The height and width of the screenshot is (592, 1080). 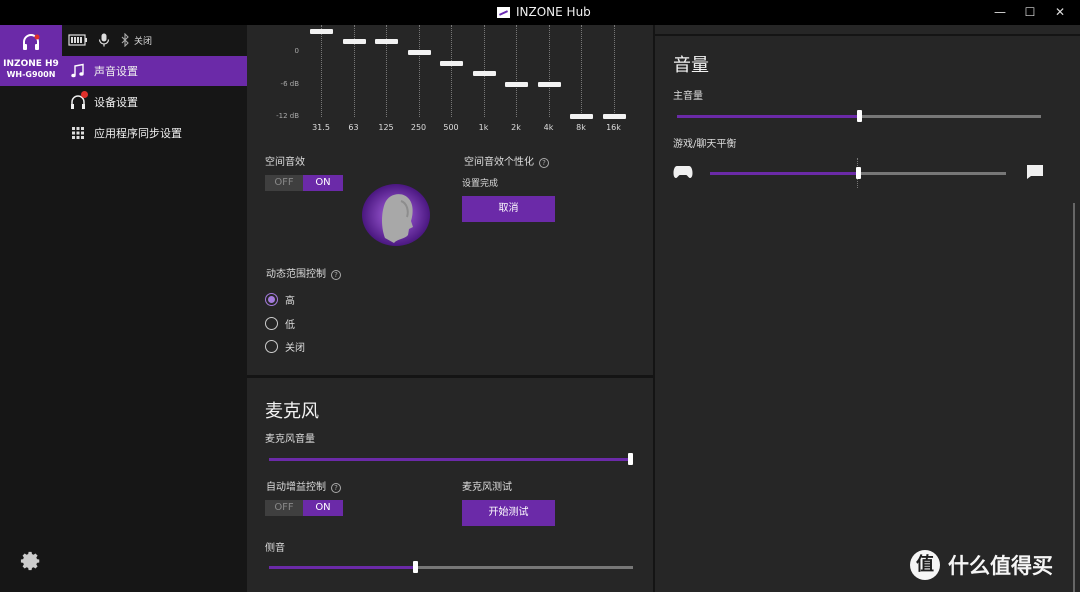 I want to click on sidetone-label: 侧音, so click(x=275, y=548).